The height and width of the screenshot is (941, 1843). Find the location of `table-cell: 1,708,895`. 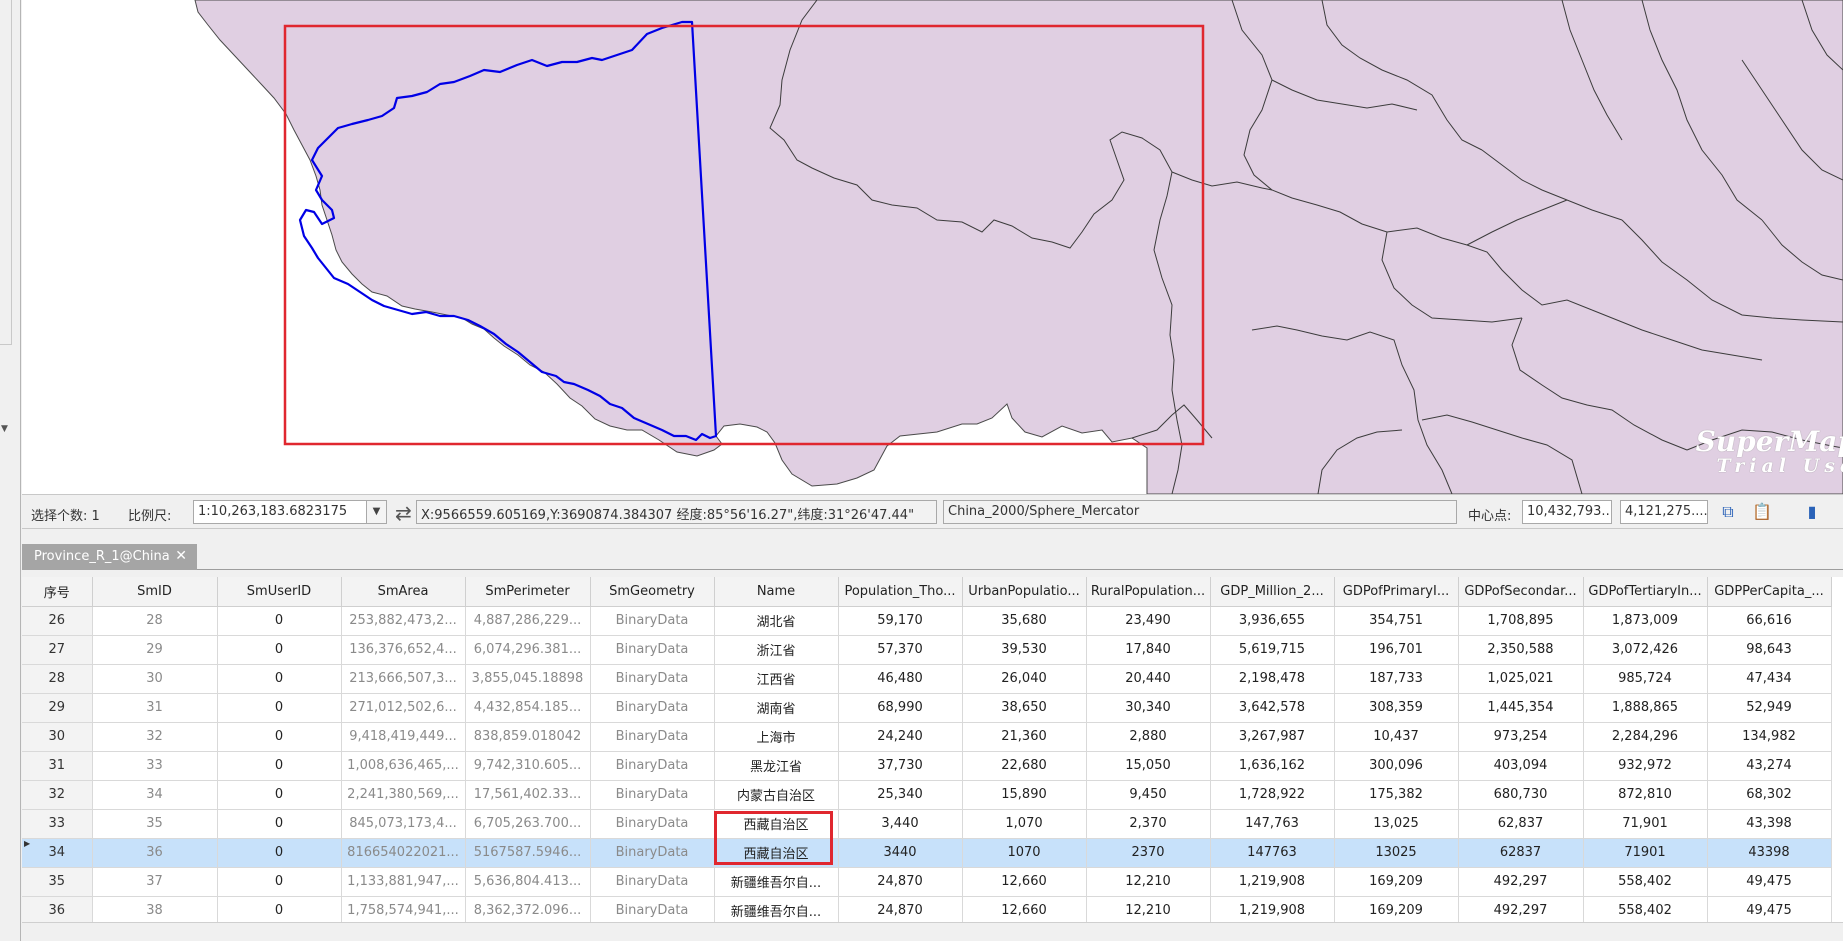

table-cell: 1,708,895 is located at coordinates (1521, 621).